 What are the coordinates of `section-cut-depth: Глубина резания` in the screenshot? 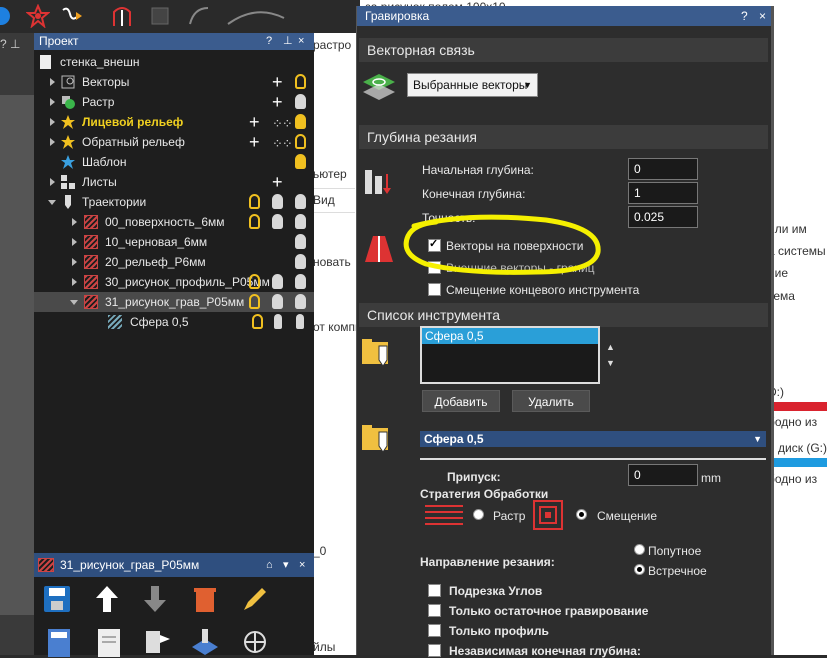 It's located at (563, 137).